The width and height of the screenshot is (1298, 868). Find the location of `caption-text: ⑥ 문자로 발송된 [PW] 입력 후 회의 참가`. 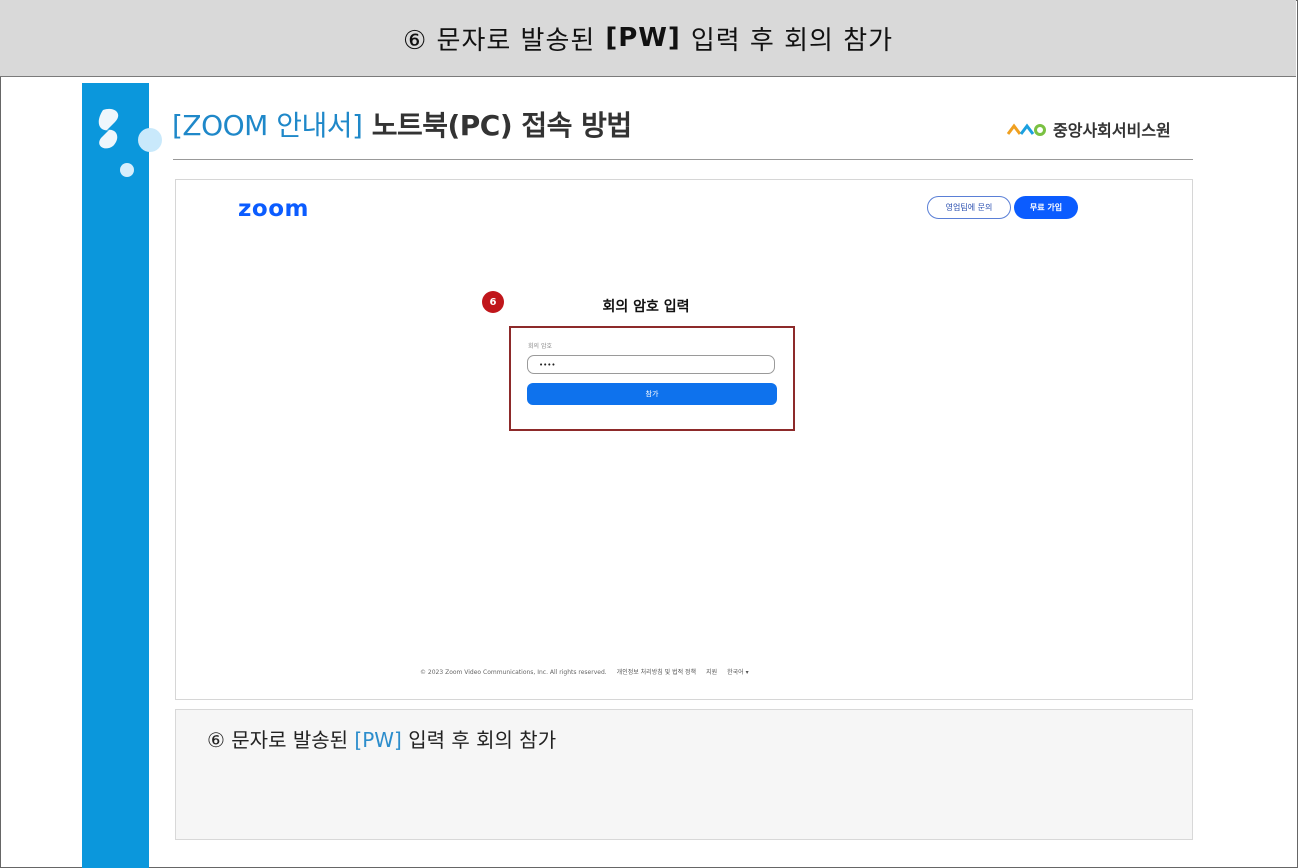

caption-text: ⑥ 문자로 발송된 [PW] 입력 후 회의 참가 is located at coordinates (381, 738).